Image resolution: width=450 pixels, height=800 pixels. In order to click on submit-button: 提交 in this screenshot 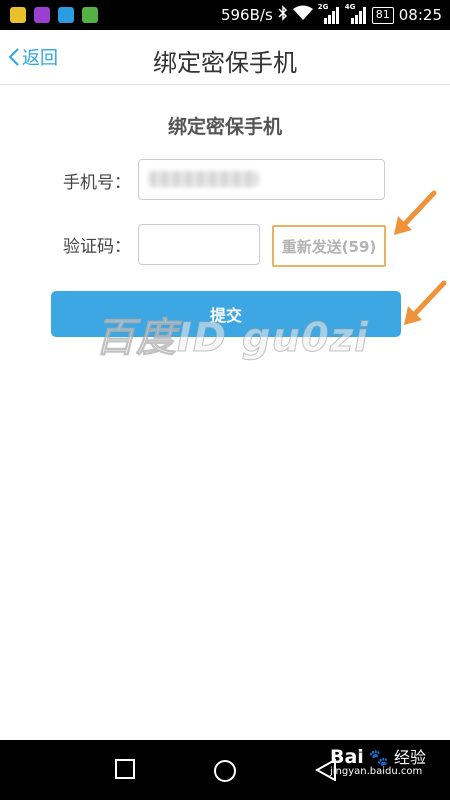, I will do `click(226, 314)`.